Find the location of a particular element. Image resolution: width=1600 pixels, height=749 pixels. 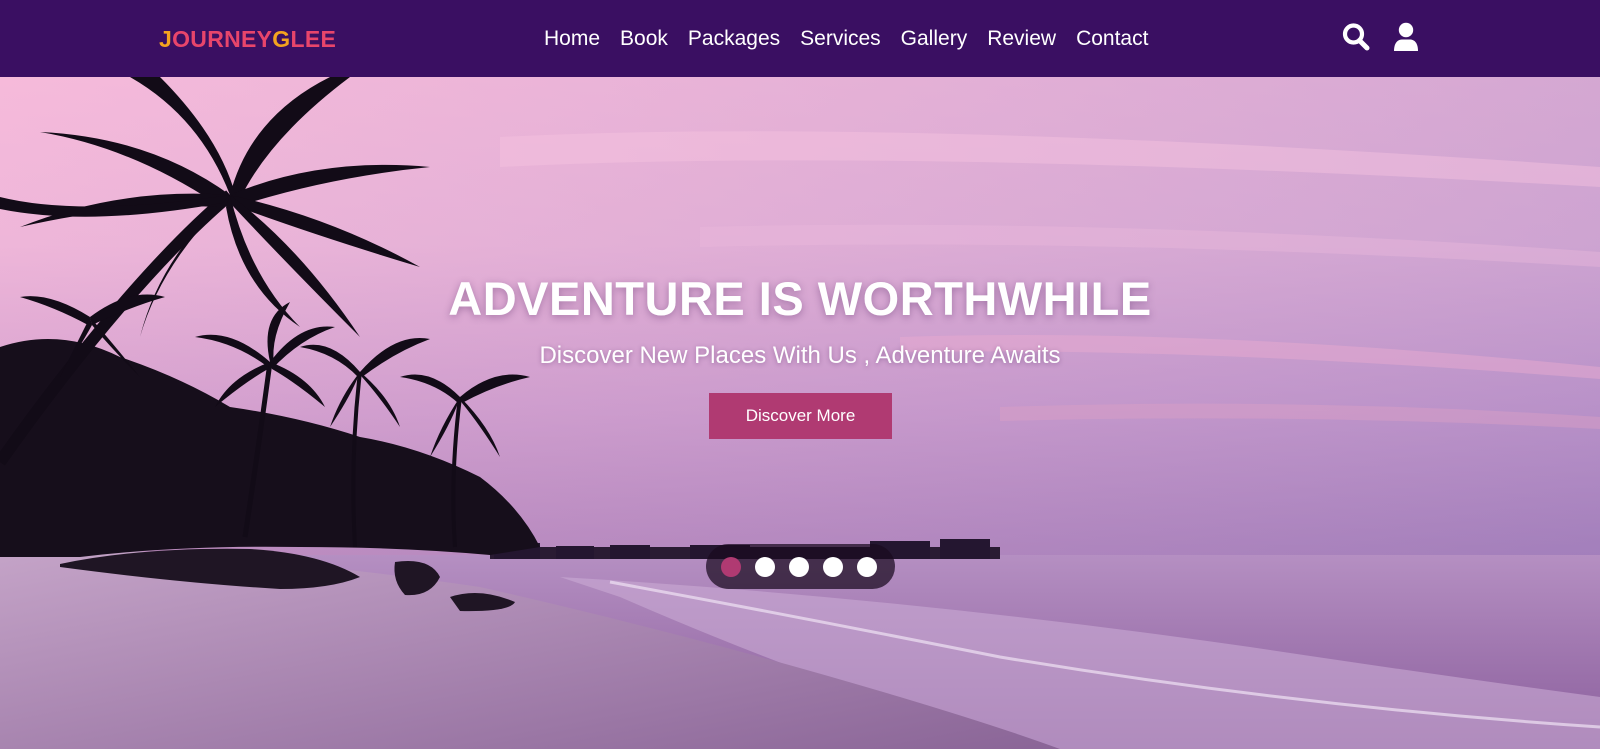

hero-title: ADVENTURE IS WORTHWHILE is located at coordinates (800, 298).